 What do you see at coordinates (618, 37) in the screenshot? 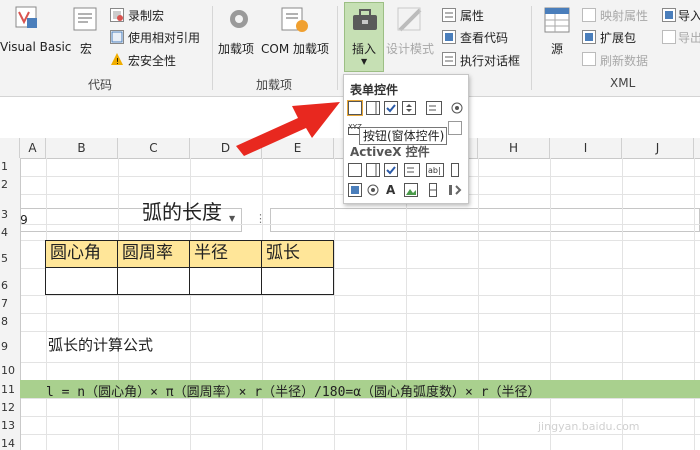
I see `expansion-pack-button: 扩展包` at bounding box center [618, 37].